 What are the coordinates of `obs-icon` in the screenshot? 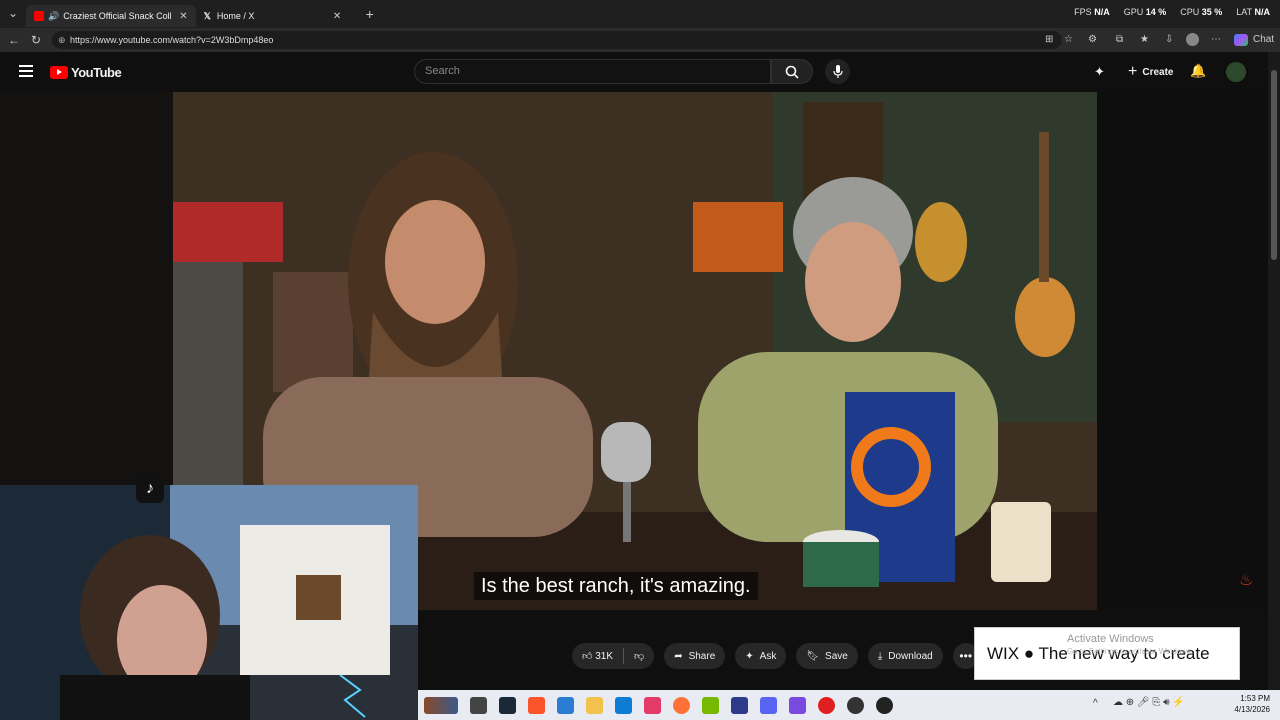 It's located at (855, 705).